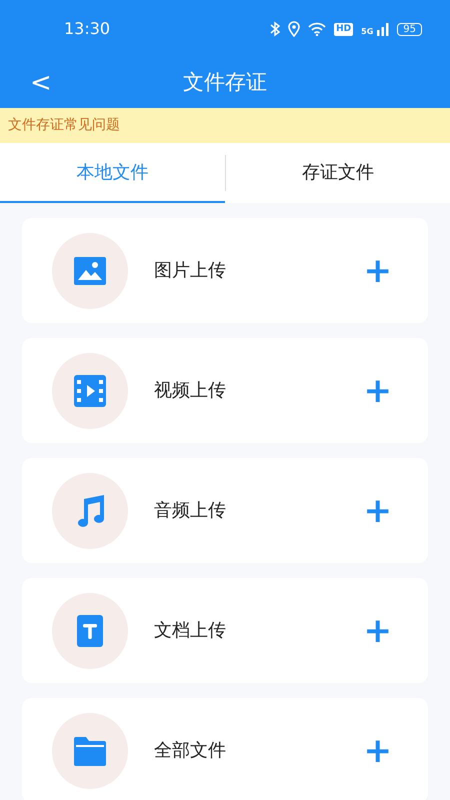 This screenshot has height=800, width=450. Describe the element at coordinates (275, 29) in the screenshot. I see `bluetooth-icon` at that location.